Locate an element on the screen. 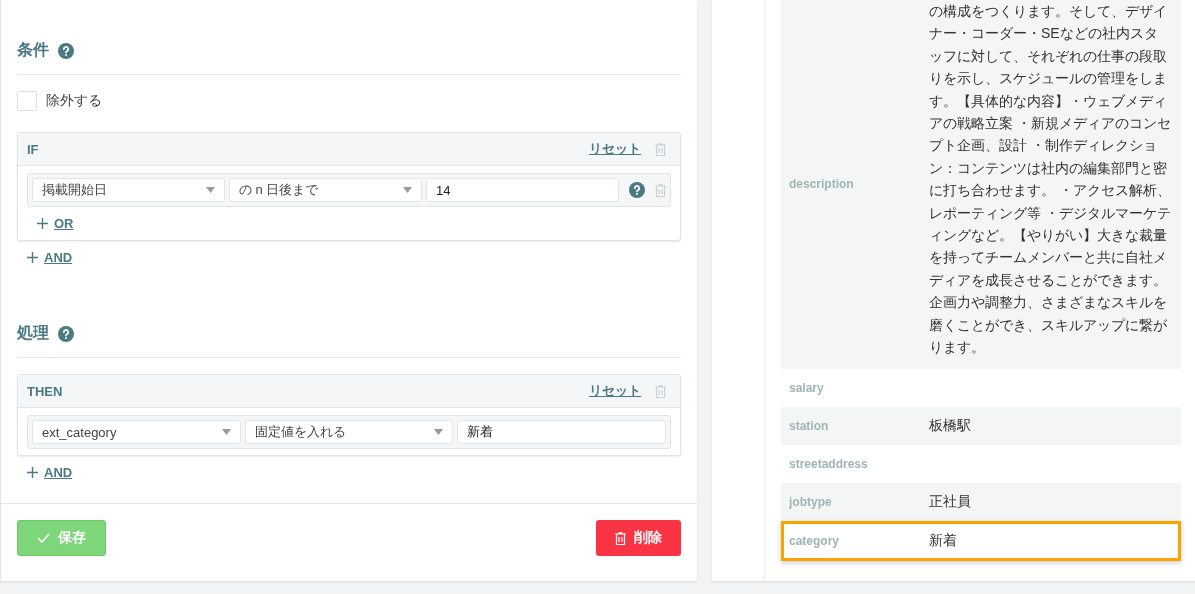 The height and width of the screenshot is (594, 1195). select-field: ext_category is located at coordinates (136, 432).